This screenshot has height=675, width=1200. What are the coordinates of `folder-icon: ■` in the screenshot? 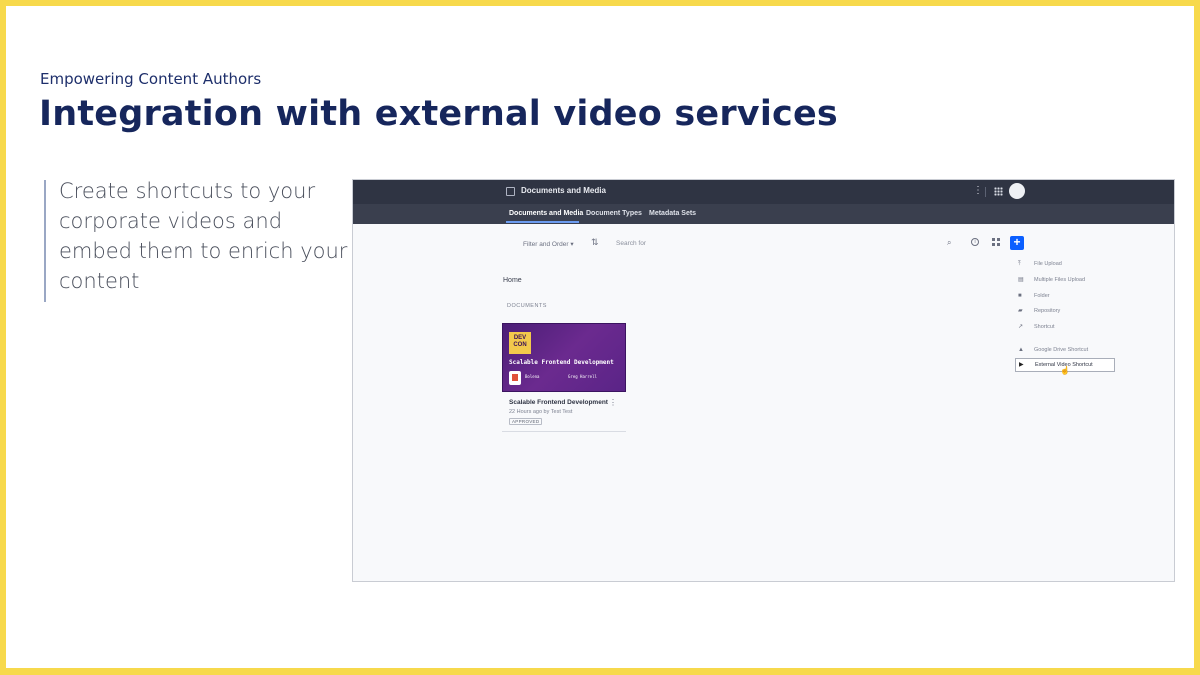 It's located at (1020, 296).